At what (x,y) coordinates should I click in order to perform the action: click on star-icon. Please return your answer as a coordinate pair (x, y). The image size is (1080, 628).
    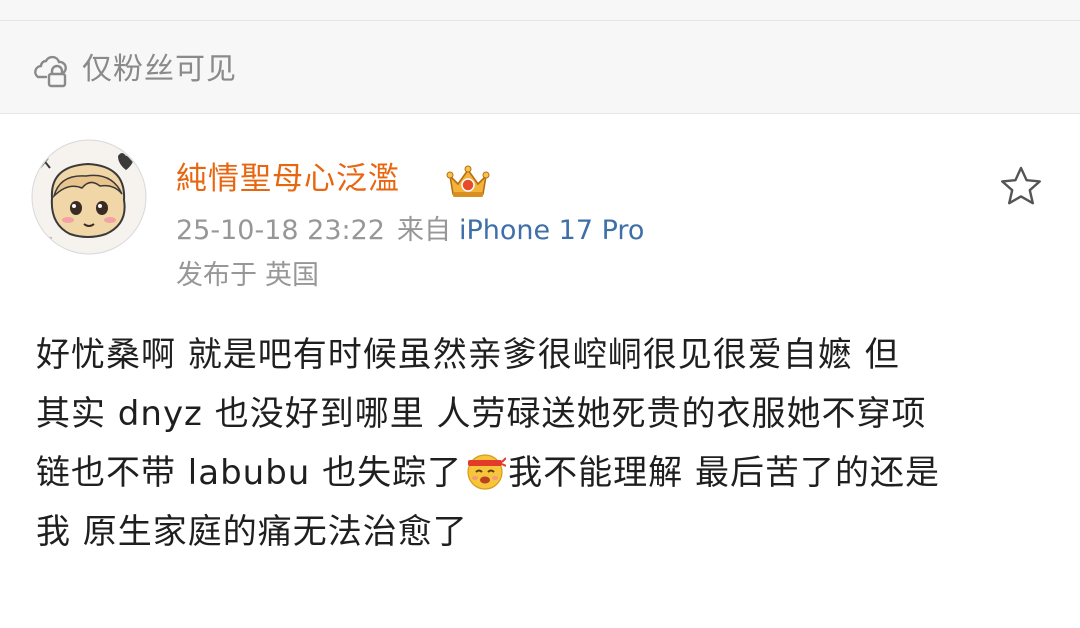
    Looking at the image, I should click on (1021, 186).